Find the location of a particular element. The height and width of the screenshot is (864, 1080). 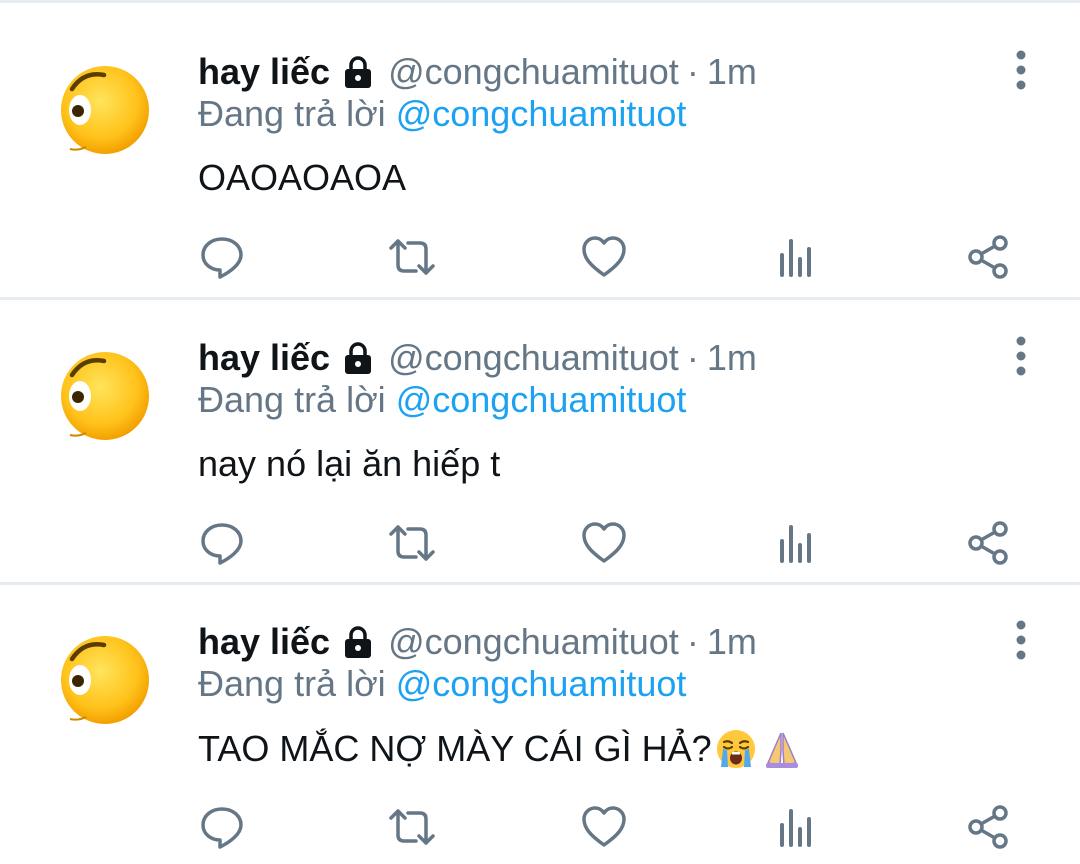

tweet-text: TAO MẮC NỢ MÀY CÁI GÌ HẢ? is located at coordinates (455, 748).